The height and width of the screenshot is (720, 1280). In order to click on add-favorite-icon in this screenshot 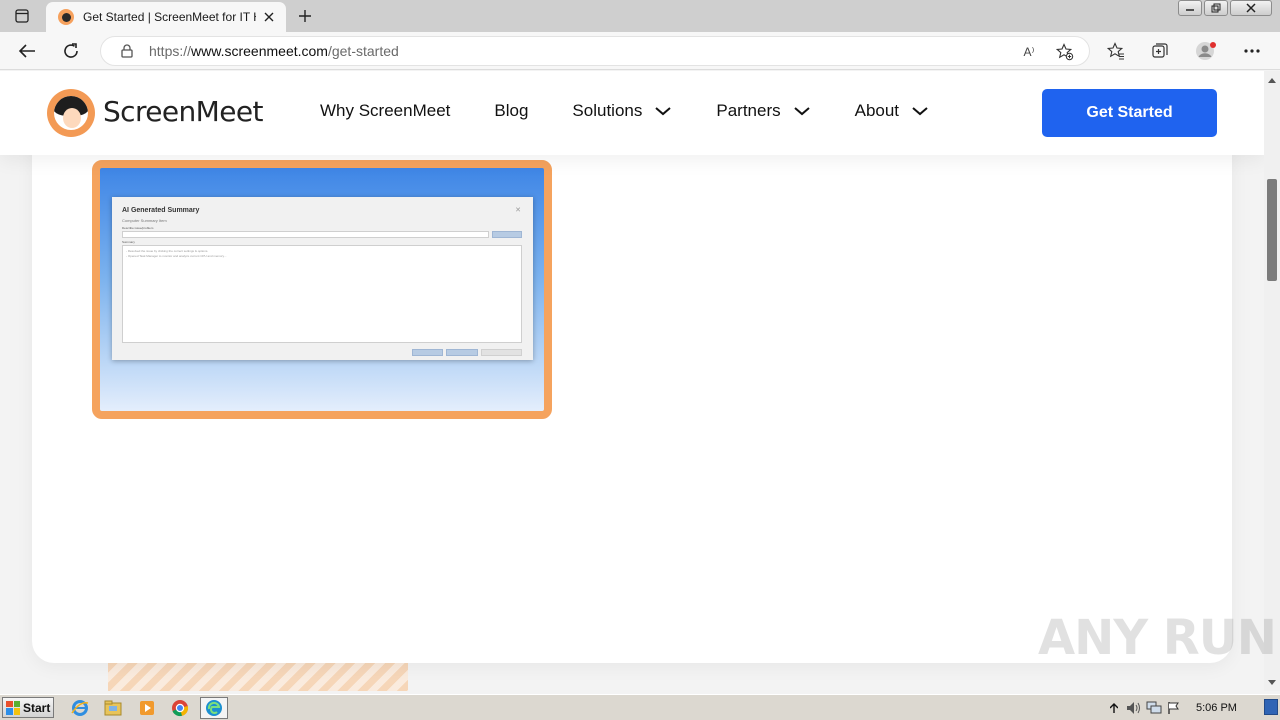, I will do `click(1065, 52)`.